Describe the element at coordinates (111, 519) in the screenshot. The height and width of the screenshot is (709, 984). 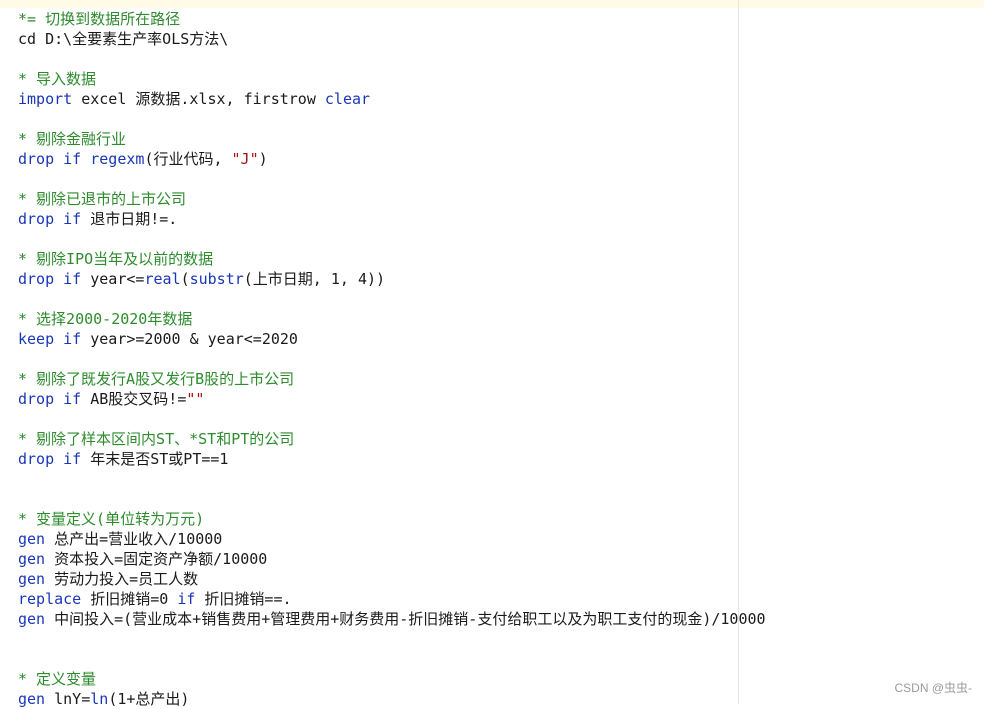
I see `comment-token: * 变量定义(单位转为万元)` at that location.